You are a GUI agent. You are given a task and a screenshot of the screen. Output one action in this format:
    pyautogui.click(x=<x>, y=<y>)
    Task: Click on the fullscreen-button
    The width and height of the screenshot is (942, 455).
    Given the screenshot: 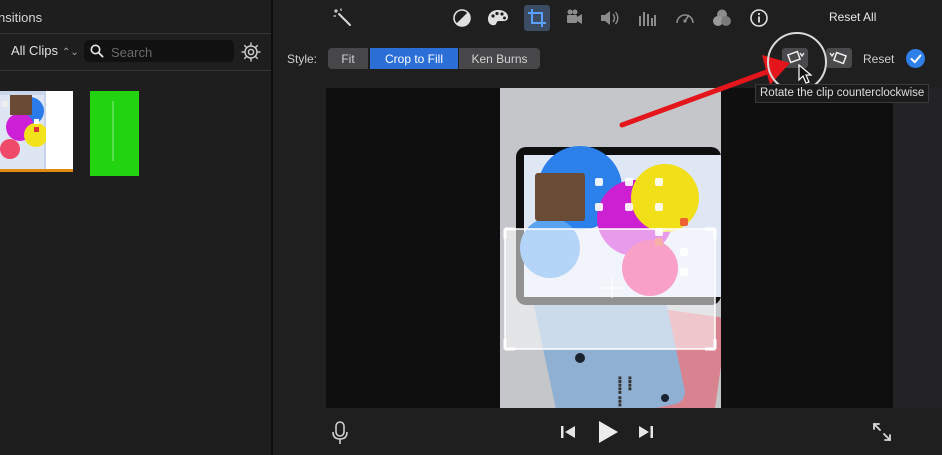 What is the action you would take?
    pyautogui.click(x=882, y=434)
    